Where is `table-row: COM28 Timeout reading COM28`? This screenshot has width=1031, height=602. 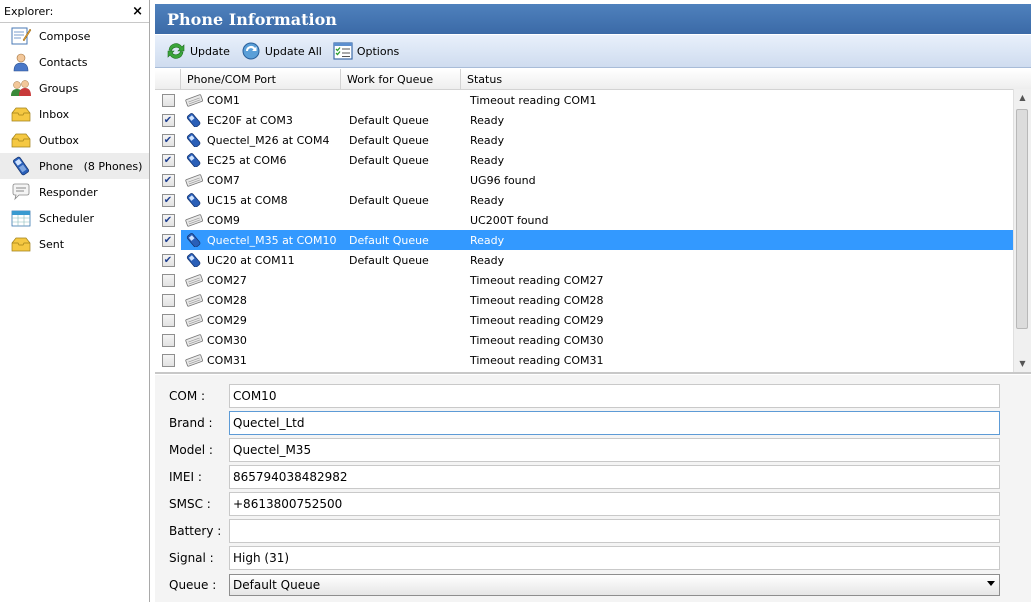 table-row: COM28 Timeout reading COM28 is located at coordinates (593, 300).